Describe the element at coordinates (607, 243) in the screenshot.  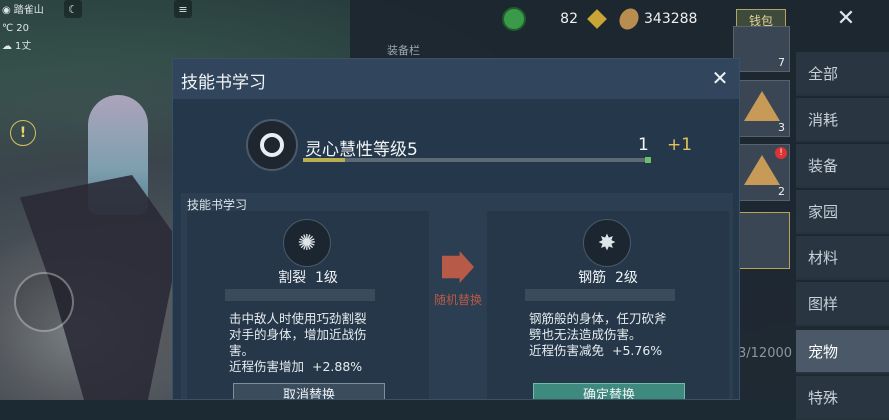
I see `spike-icon: ✸` at that location.